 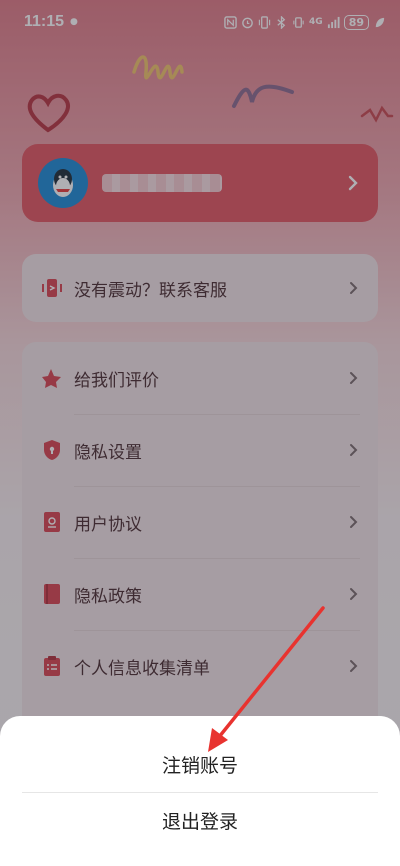 What do you see at coordinates (200, 822) in the screenshot?
I see `logout-button: 退出登录` at bounding box center [200, 822].